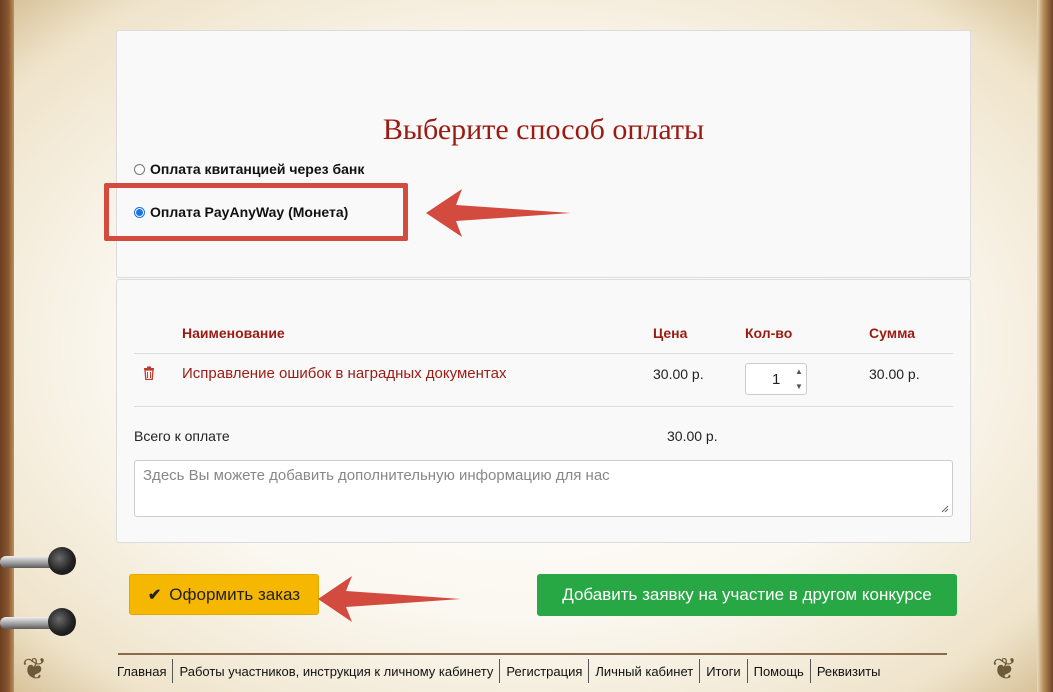 The image size is (1053, 692). I want to click on check-icon: ✔, so click(154, 595).